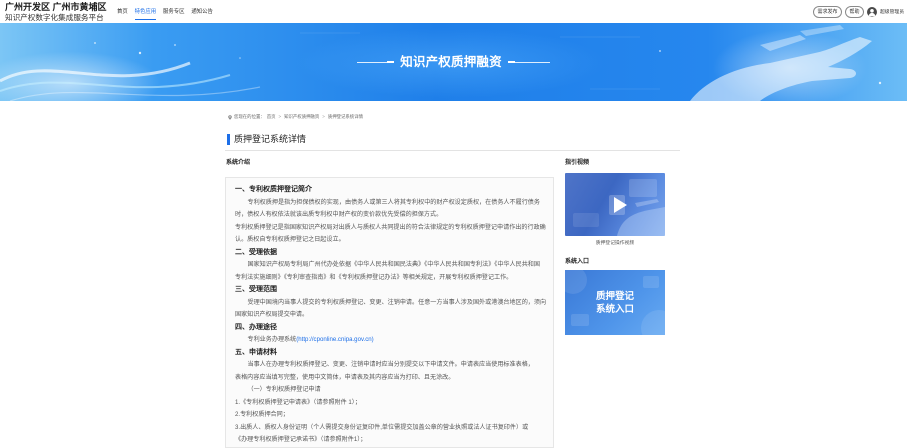 Image resolution: width=907 pixels, height=448 pixels. Describe the element at coordinates (854, 12) in the screenshot. I see `help-button: 帮助` at that location.